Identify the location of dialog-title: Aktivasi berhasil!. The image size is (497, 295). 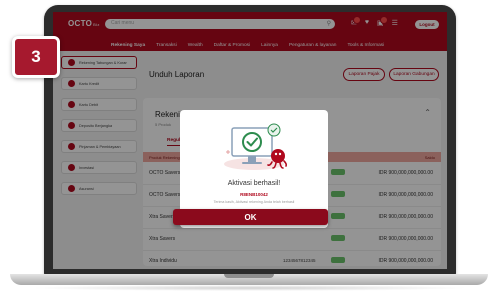
(254, 183).